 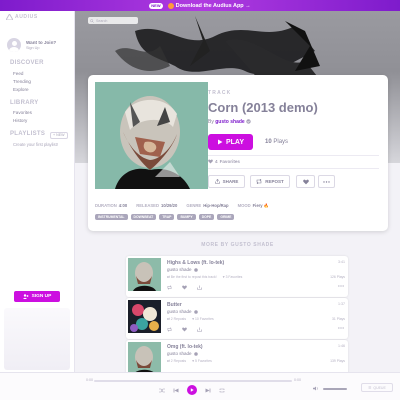 I want to click on by-prefix: By, so click(x=211, y=122).